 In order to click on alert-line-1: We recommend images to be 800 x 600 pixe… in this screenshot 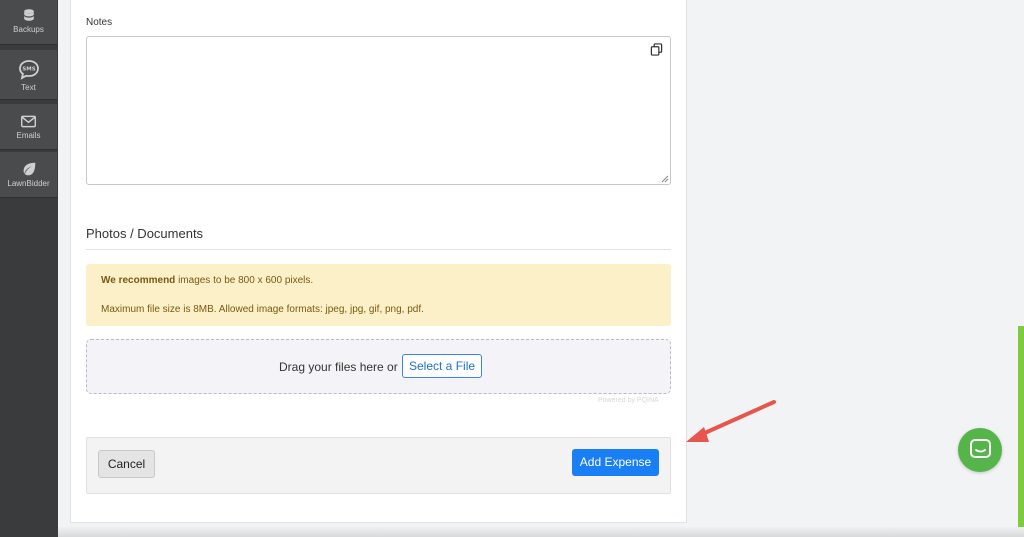, I will do `click(207, 280)`.